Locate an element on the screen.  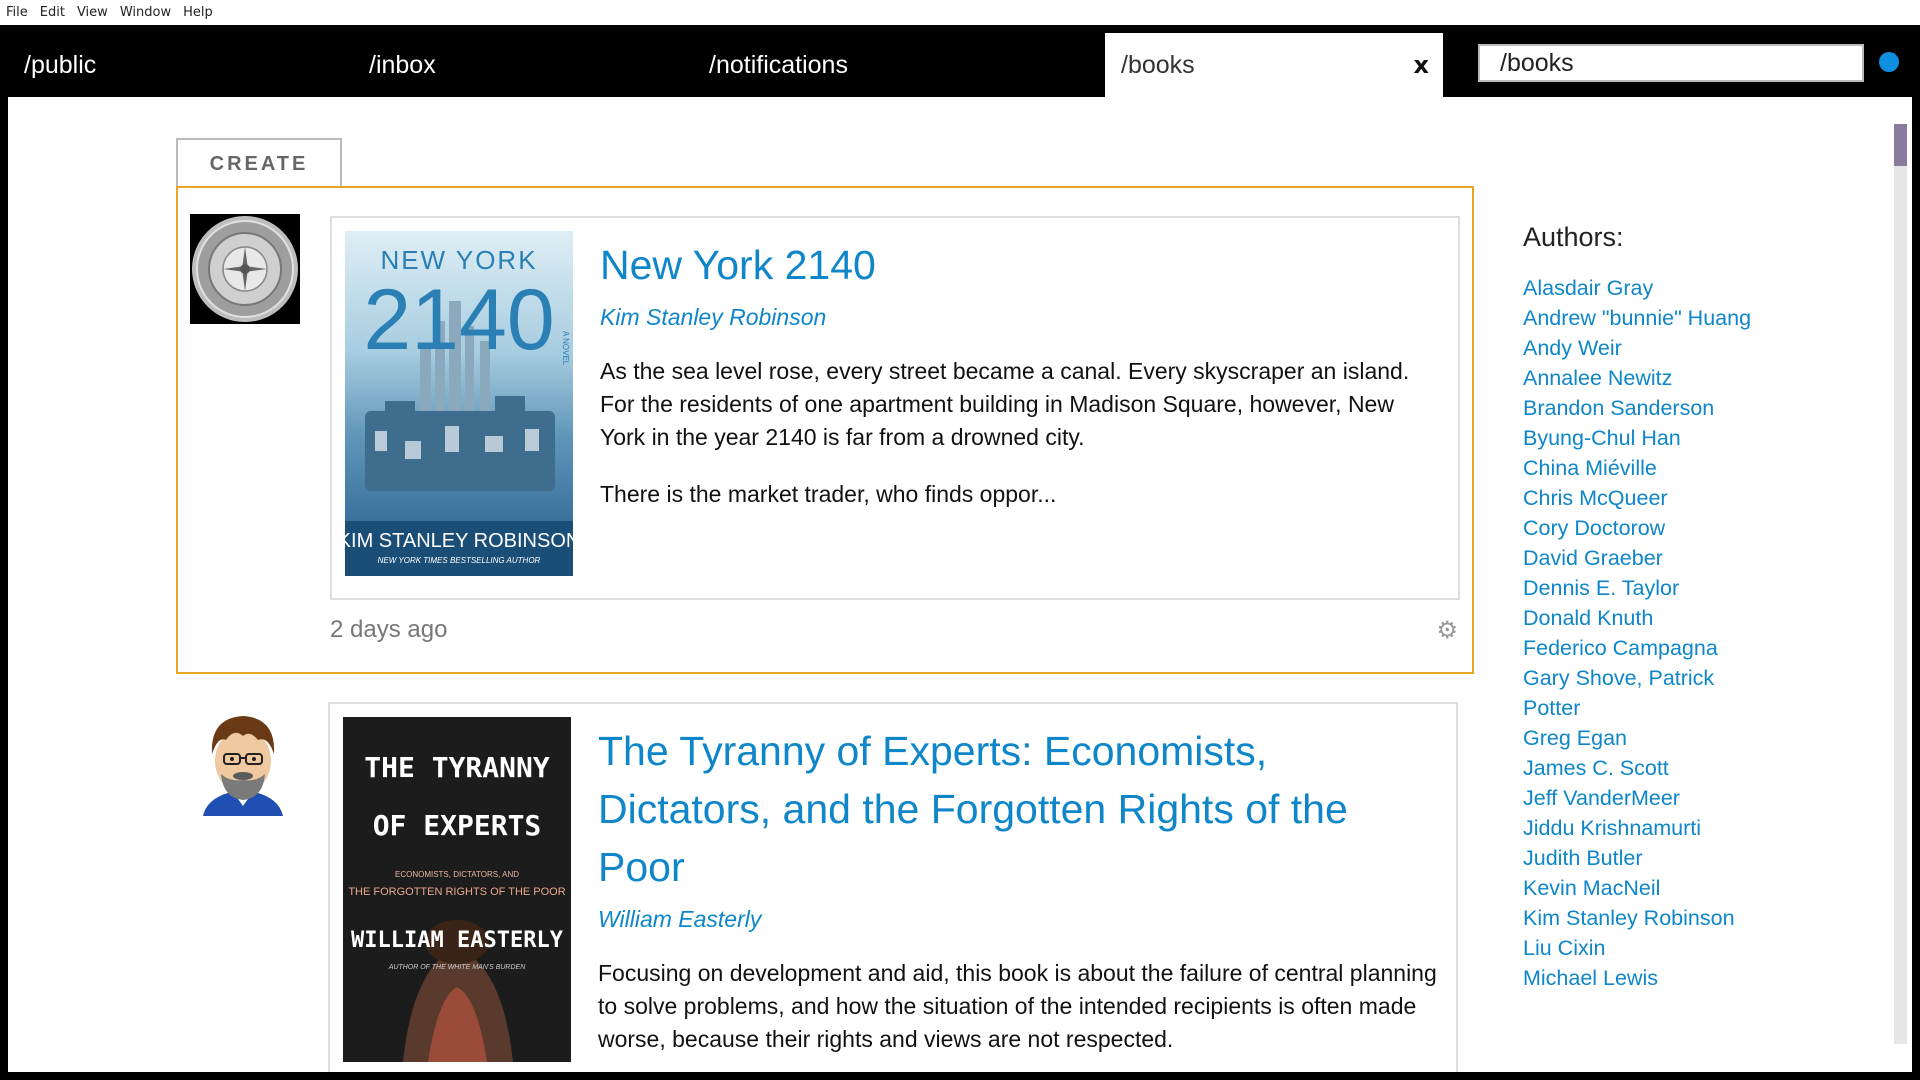
scrollbar-thumb is located at coordinates (1900, 145).